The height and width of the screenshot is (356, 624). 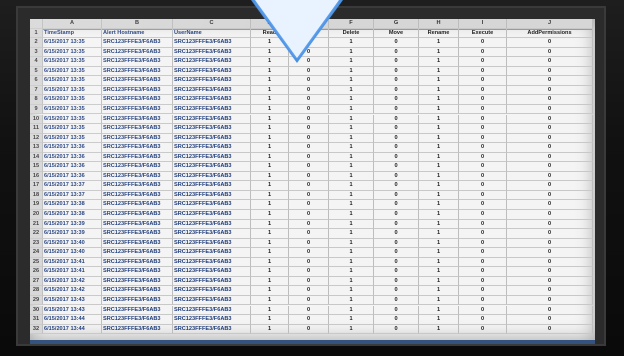 I want to click on row-number-cell: 12, so click(x=36, y=138).